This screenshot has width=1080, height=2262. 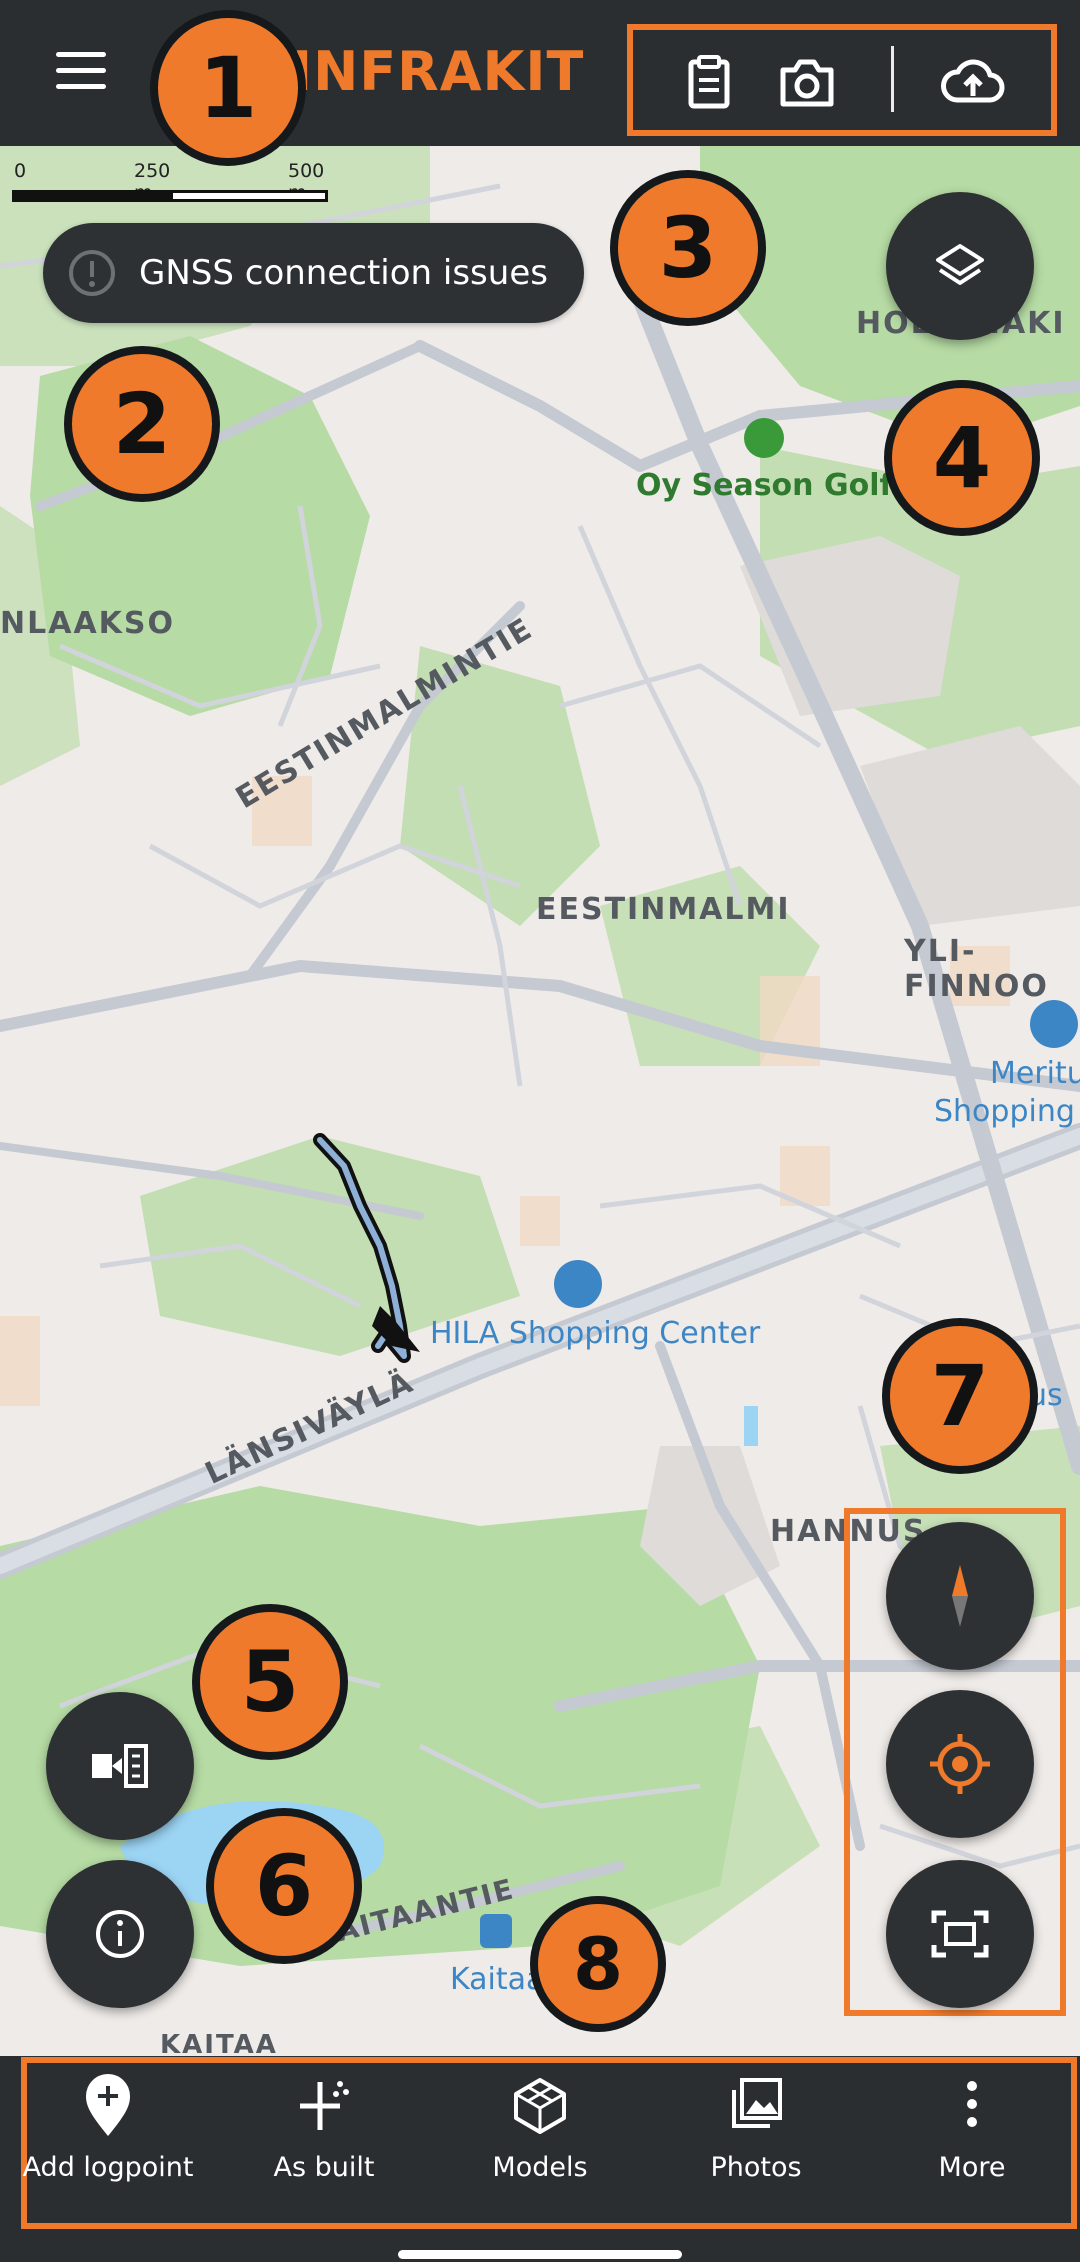 What do you see at coordinates (972, 2167) in the screenshot?
I see `nav-label-more: More` at bounding box center [972, 2167].